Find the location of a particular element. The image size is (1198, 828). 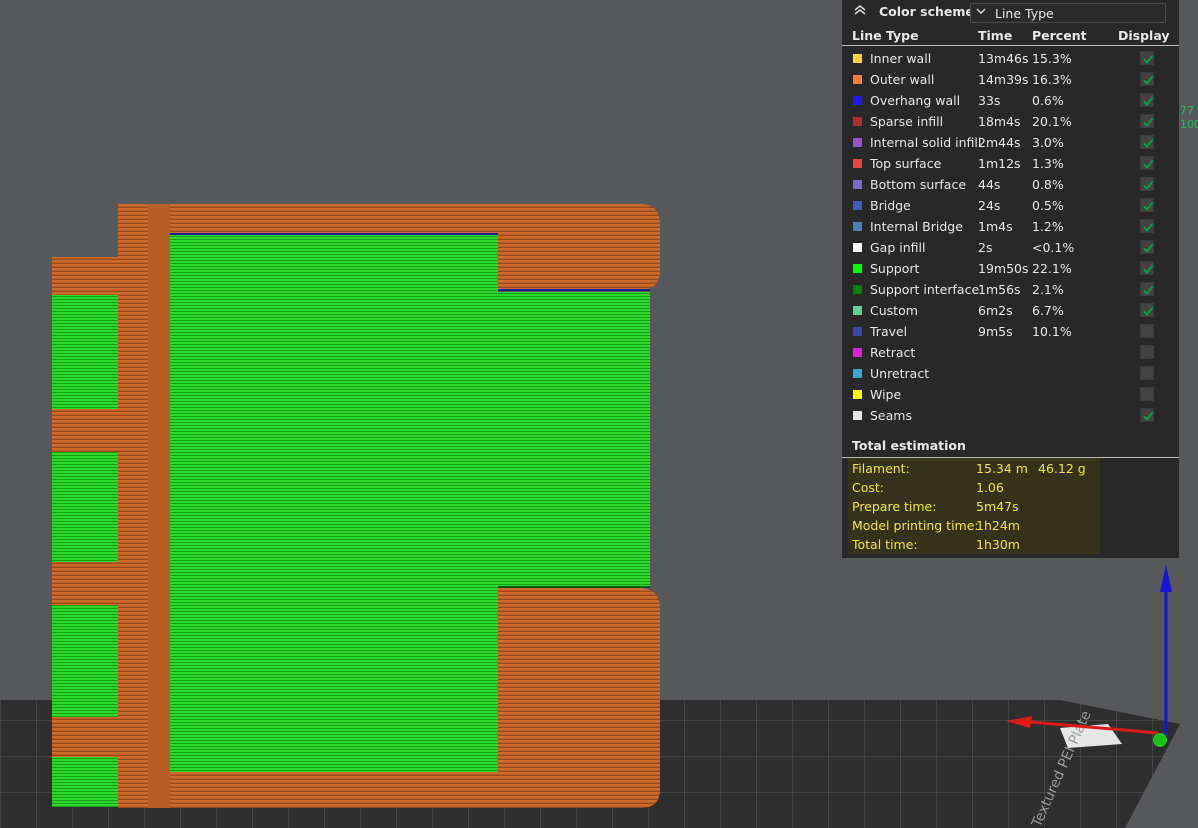

legend-row: Custom 6m2s 6.7% is located at coordinates (1010, 310).